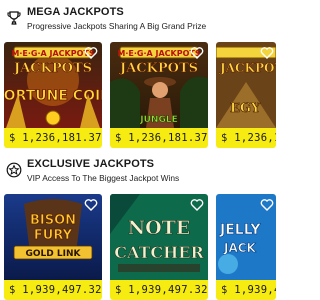  What do you see at coordinates (240, 248) in the screenshot?
I see `game-title-text: JACK` at bounding box center [240, 248].